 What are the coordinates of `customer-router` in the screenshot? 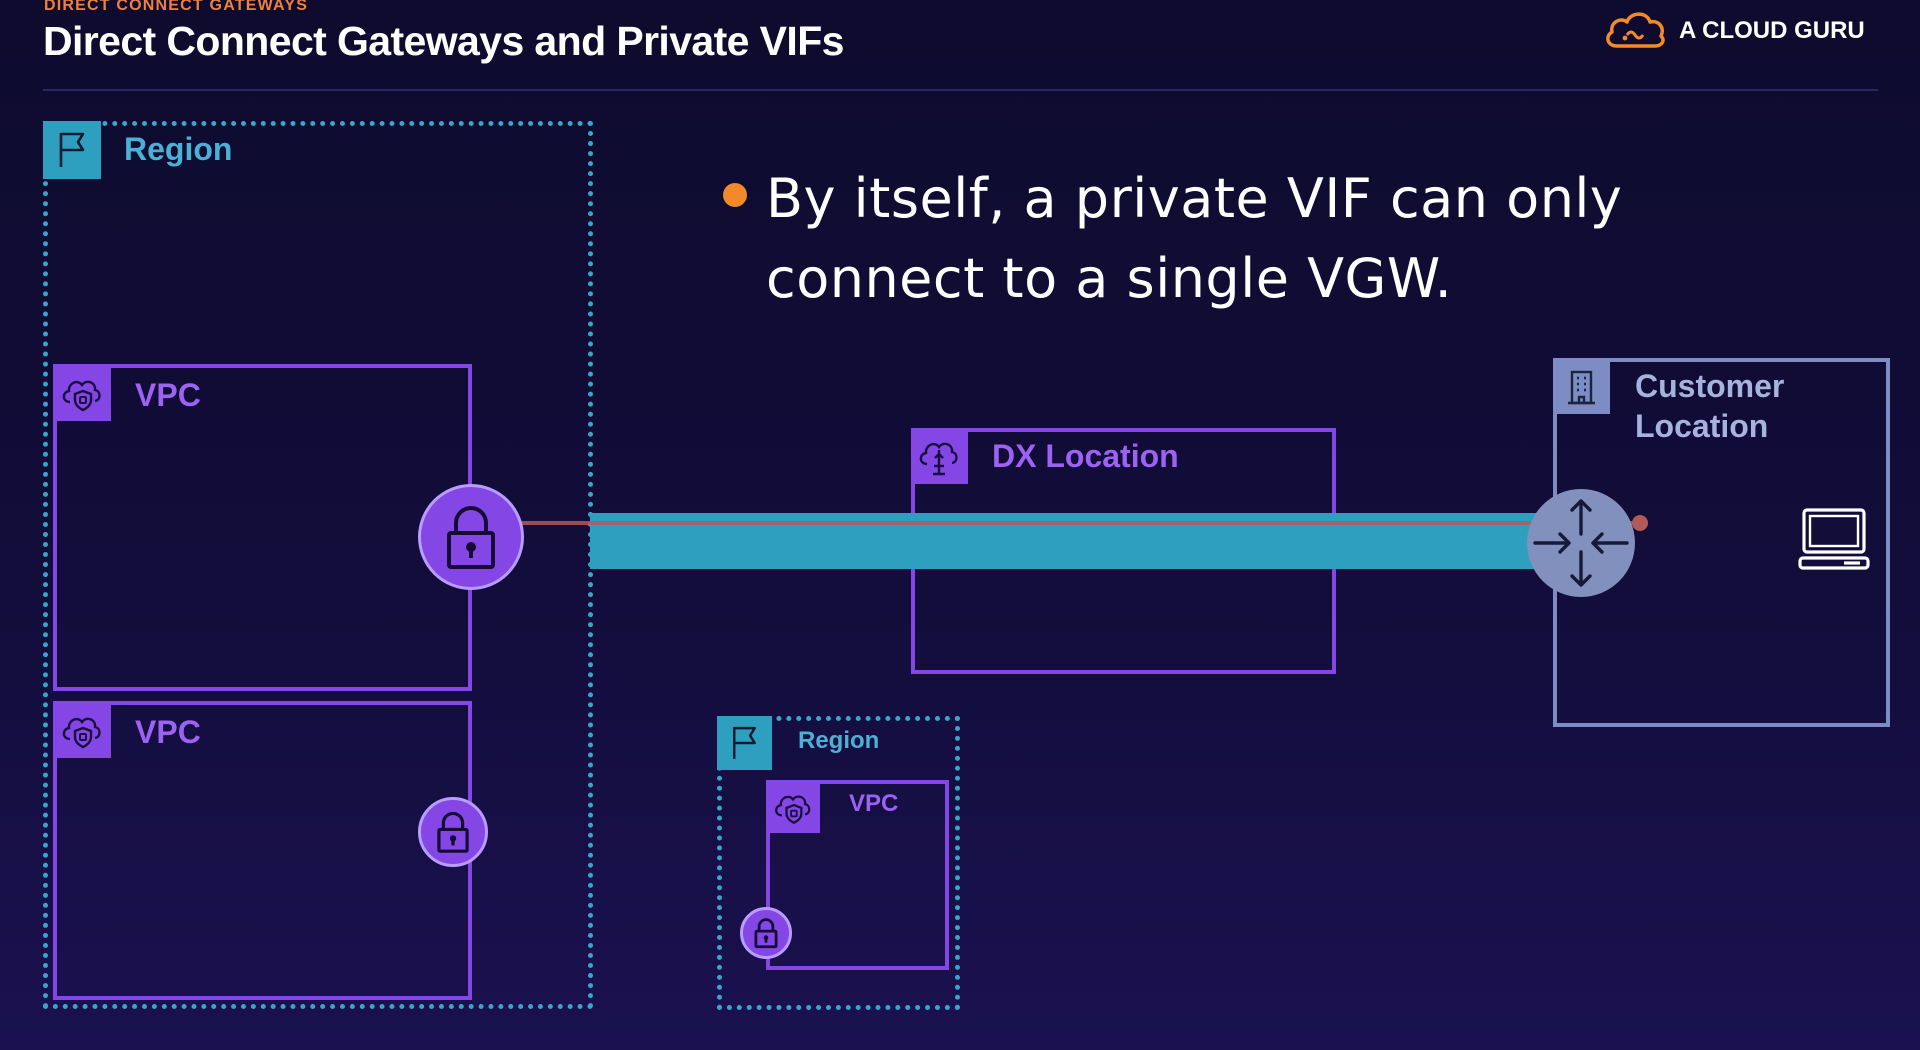 It's located at (1581, 543).